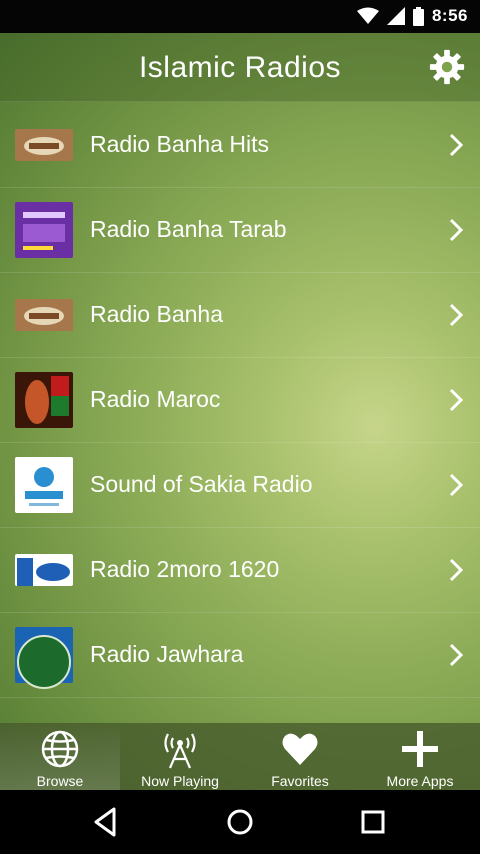 The width and height of the screenshot is (480, 854). I want to click on station-row: Radio Banha, so click(240, 315).